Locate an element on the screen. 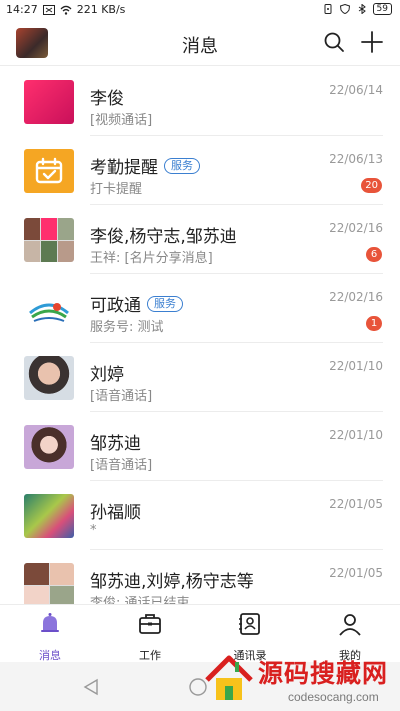 The width and height of the screenshot is (400, 711). conversation-name: 邹苏迪,刘婷,杨守志等 is located at coordinates (172, 582).